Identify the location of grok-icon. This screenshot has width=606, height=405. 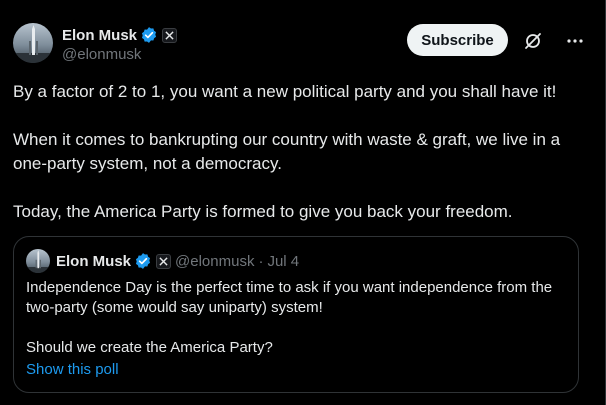
(533, 41).